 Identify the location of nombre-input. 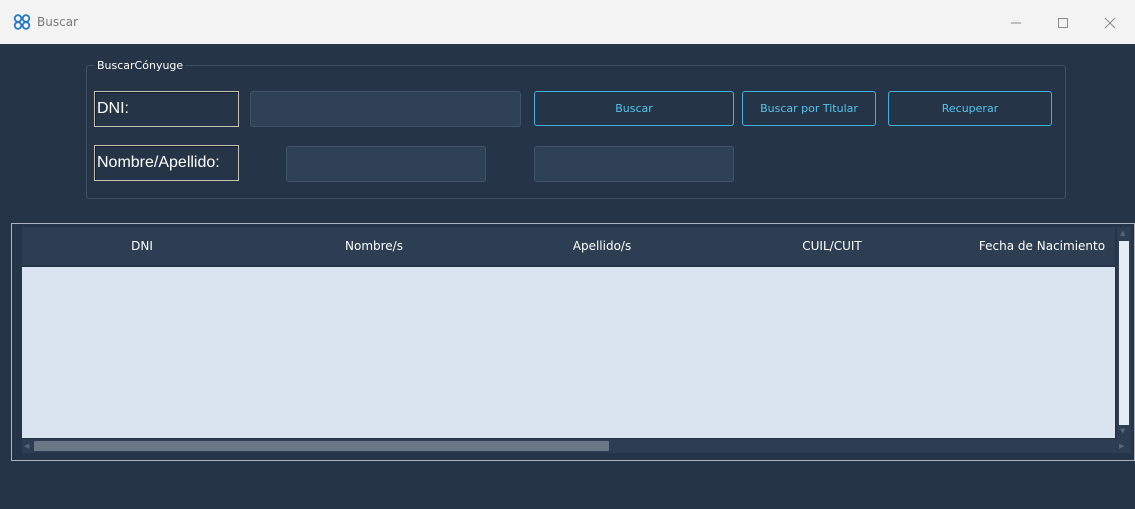
(386, 164).